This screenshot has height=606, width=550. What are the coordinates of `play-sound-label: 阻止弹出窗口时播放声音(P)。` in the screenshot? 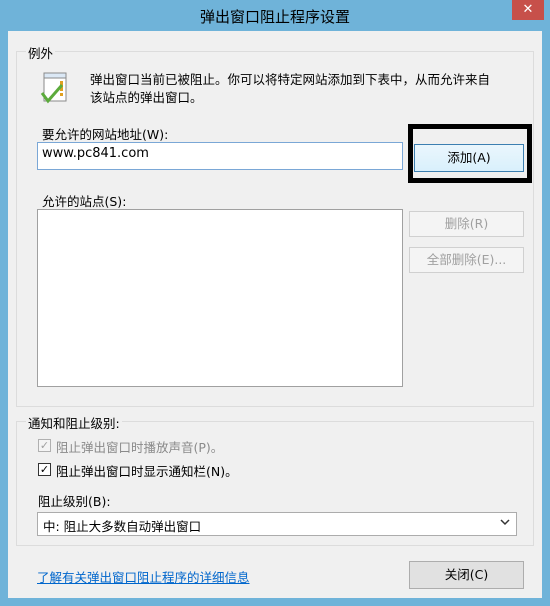 It's located at (140, 447).